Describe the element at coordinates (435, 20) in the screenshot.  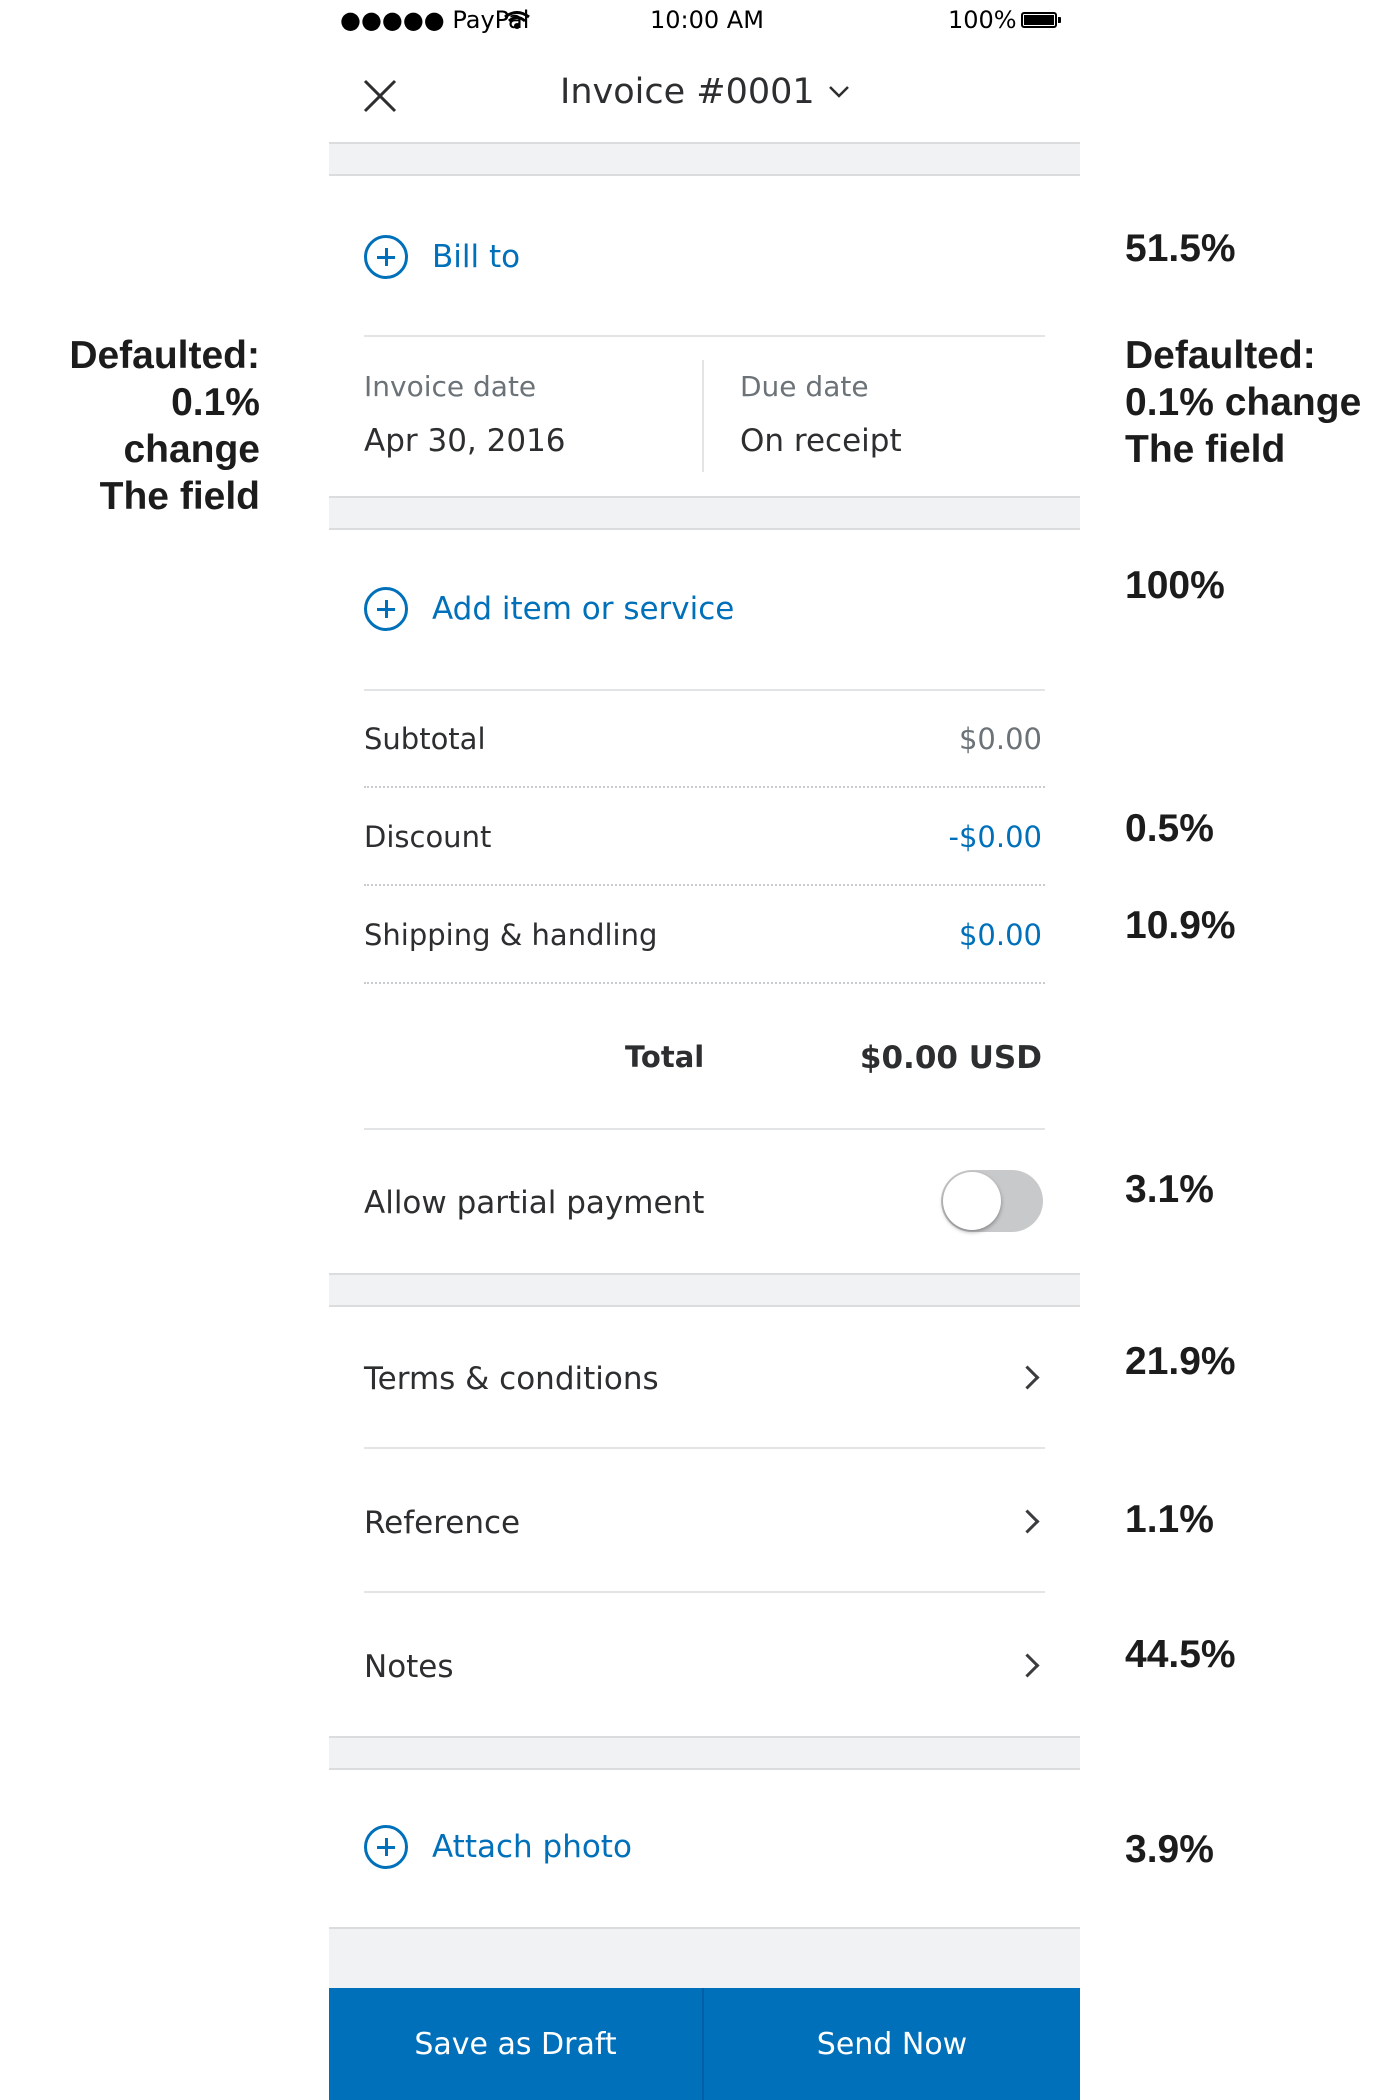
I see `carrier-signal: ●●●●● PayPal` at that location.